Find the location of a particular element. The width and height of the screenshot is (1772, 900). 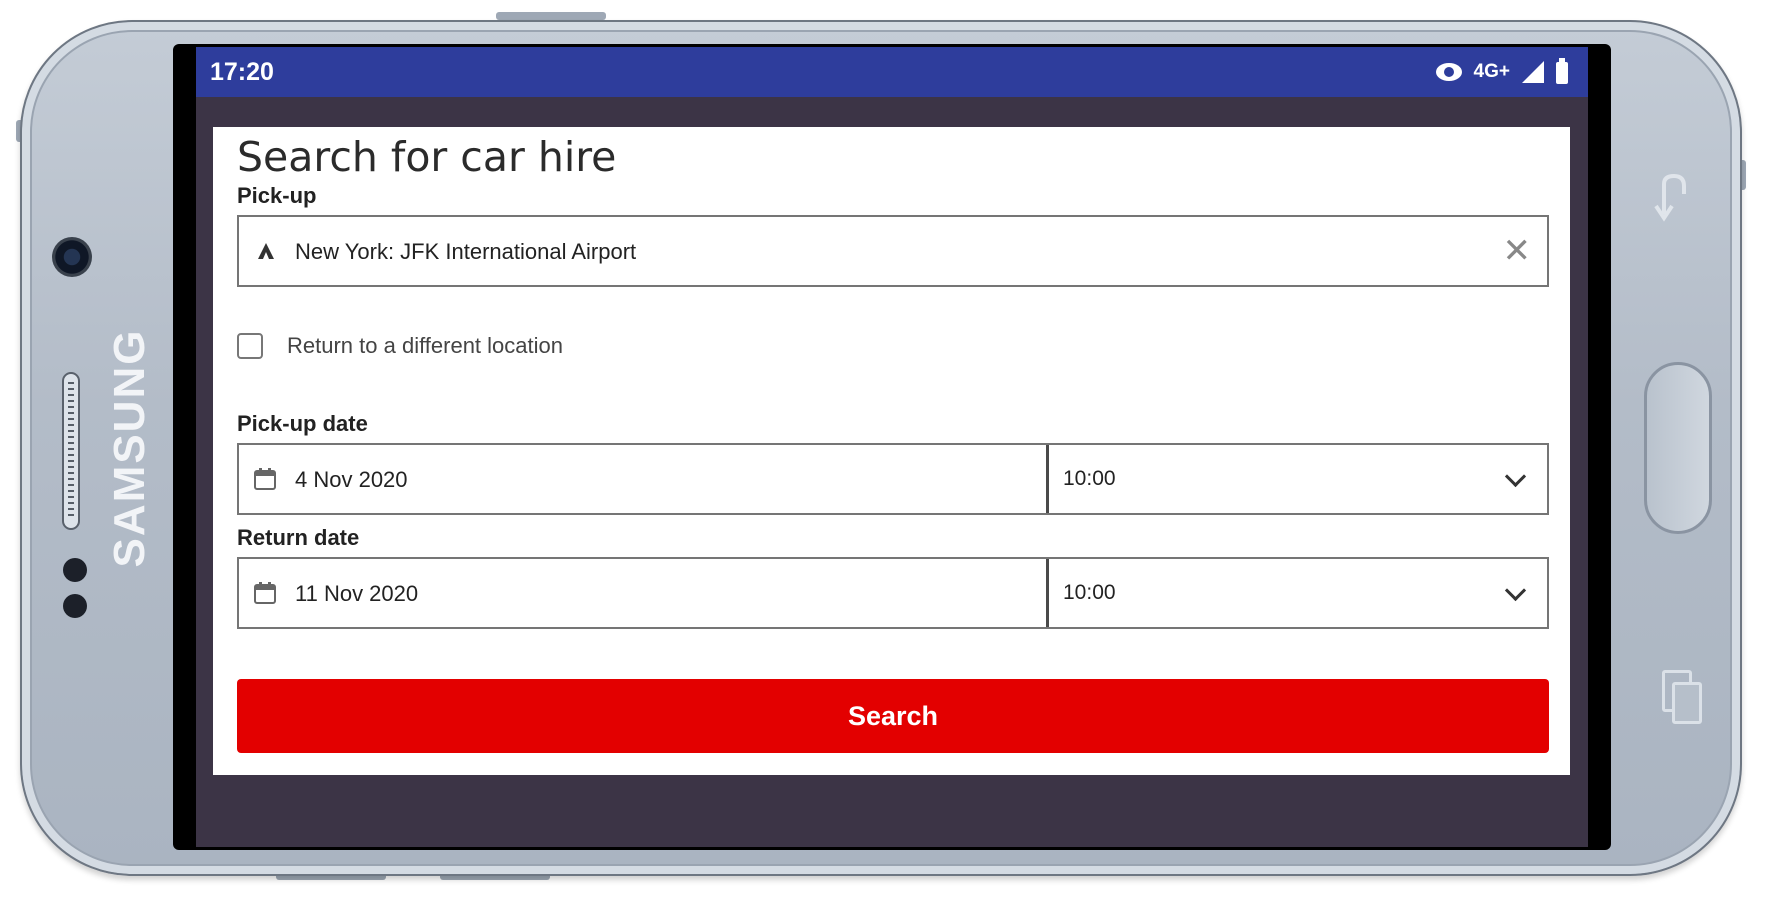

back-key-icon is located at coordinates (1672, 198).